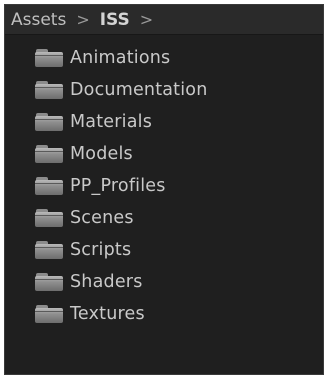  What do you see at coordinates (164, 250) in the screenshot?
I see `folder-item-scripts: Scripts` at bounding box center [164, 250].